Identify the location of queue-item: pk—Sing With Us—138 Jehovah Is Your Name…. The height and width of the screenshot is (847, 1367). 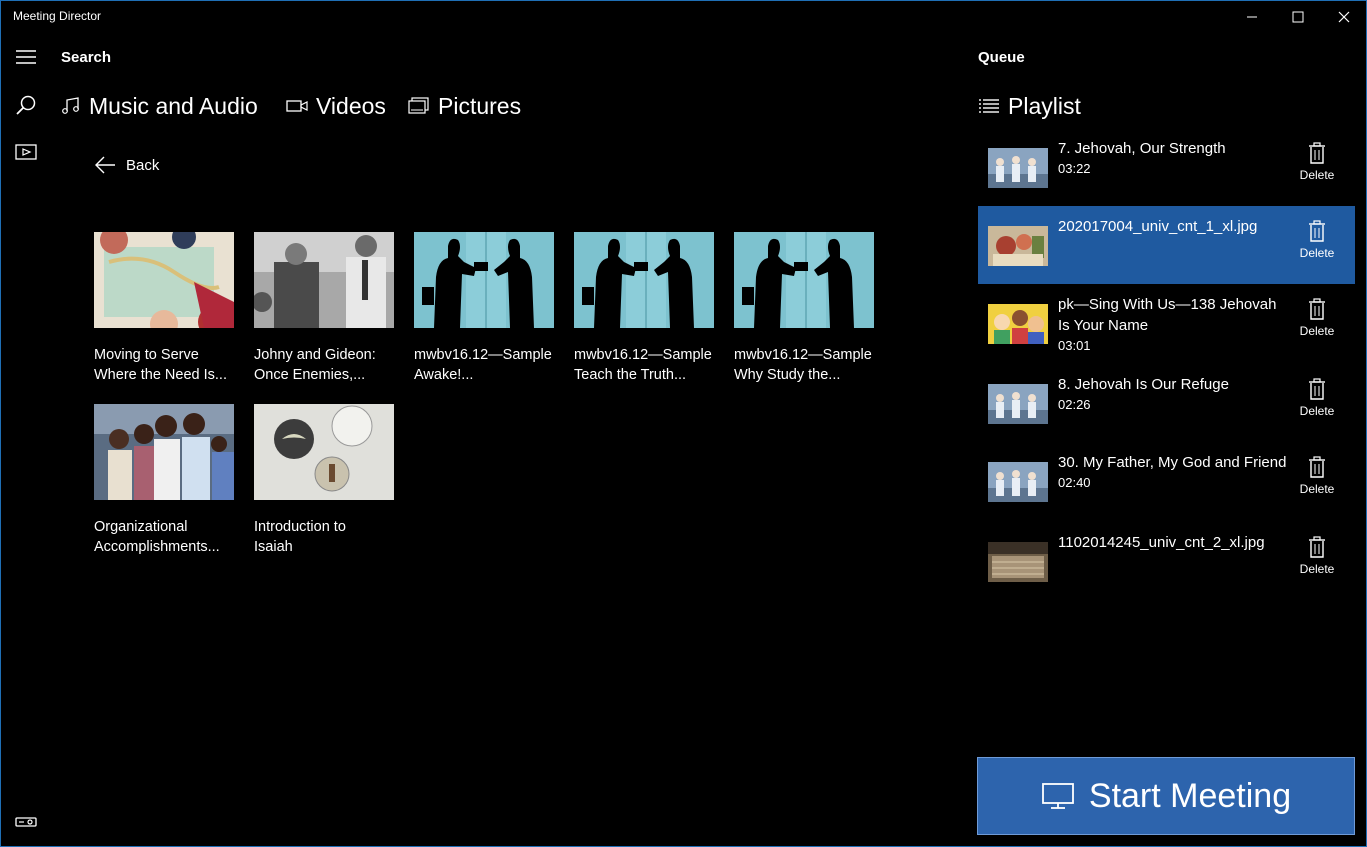
(1166, 323).